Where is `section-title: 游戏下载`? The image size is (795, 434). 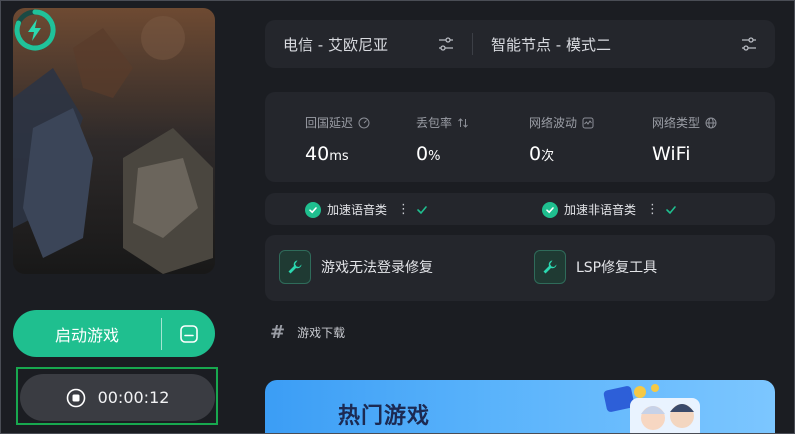
section-title: 游戏下载 is located at coordinates (321, 333).